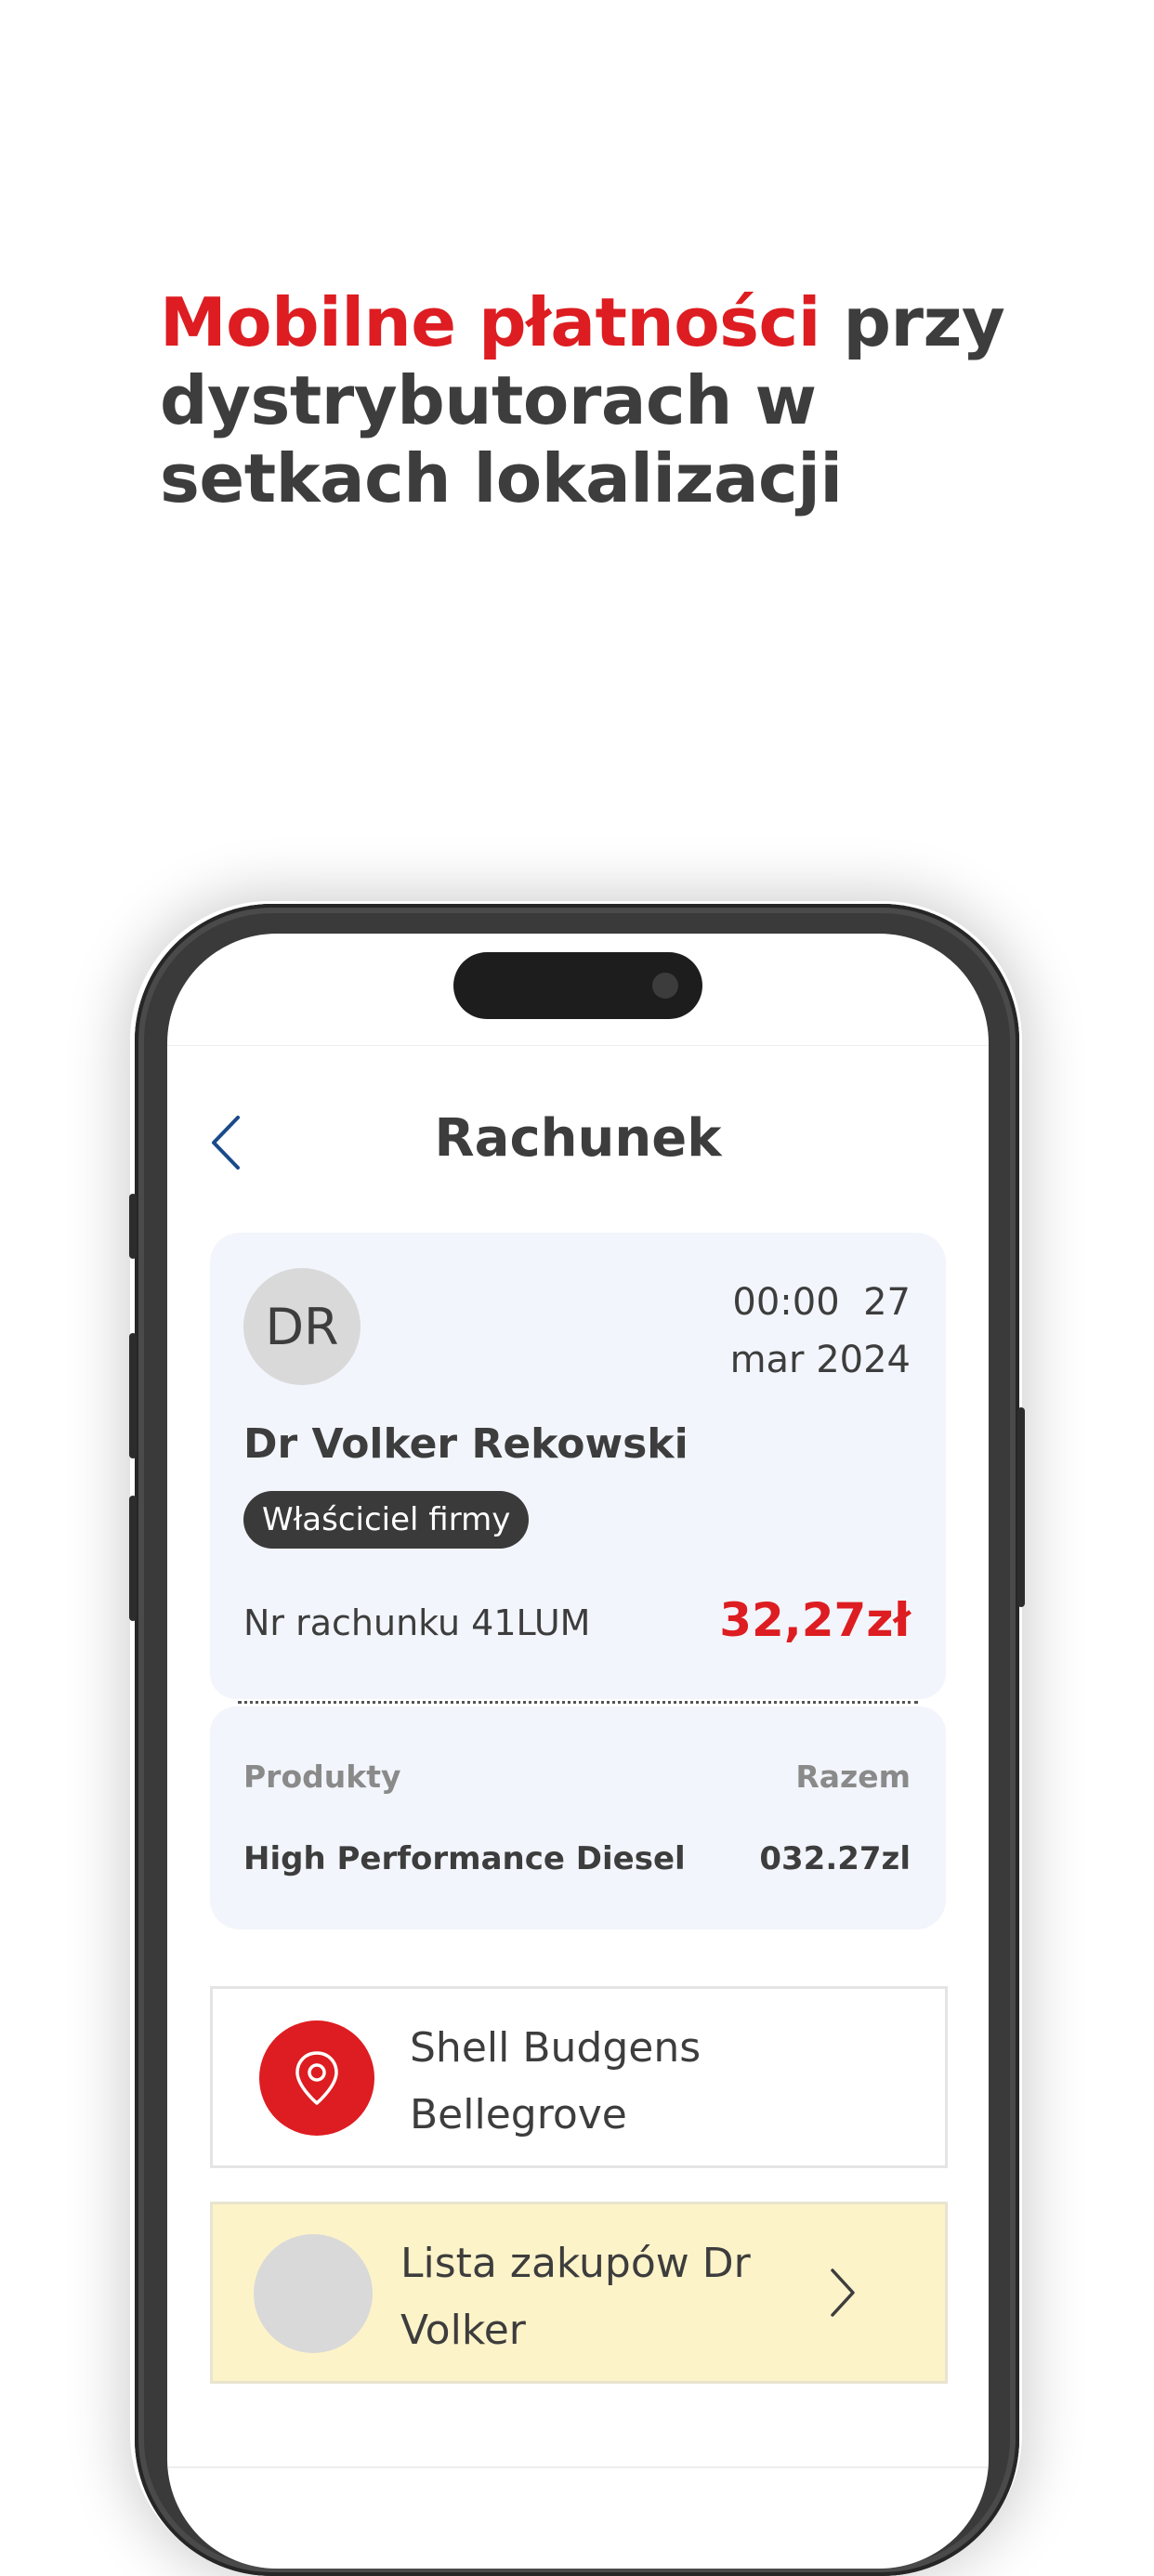  I want to click on shopping-list-label: Lista zakupów Dr Volker, so click(576, 2297).